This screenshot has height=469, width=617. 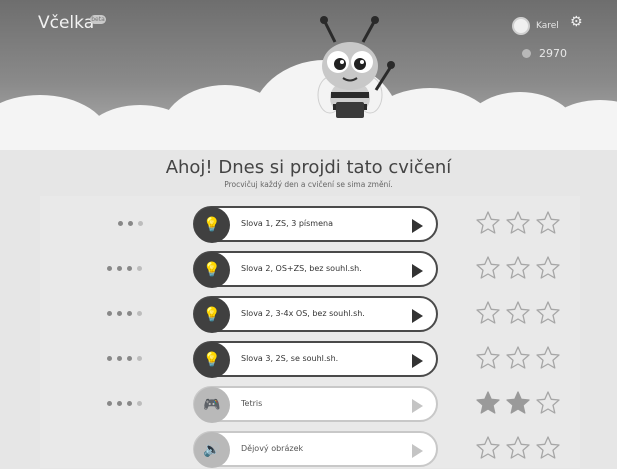 I want to click on gamepad-icon: 🎮, so click(x=212, y=405).